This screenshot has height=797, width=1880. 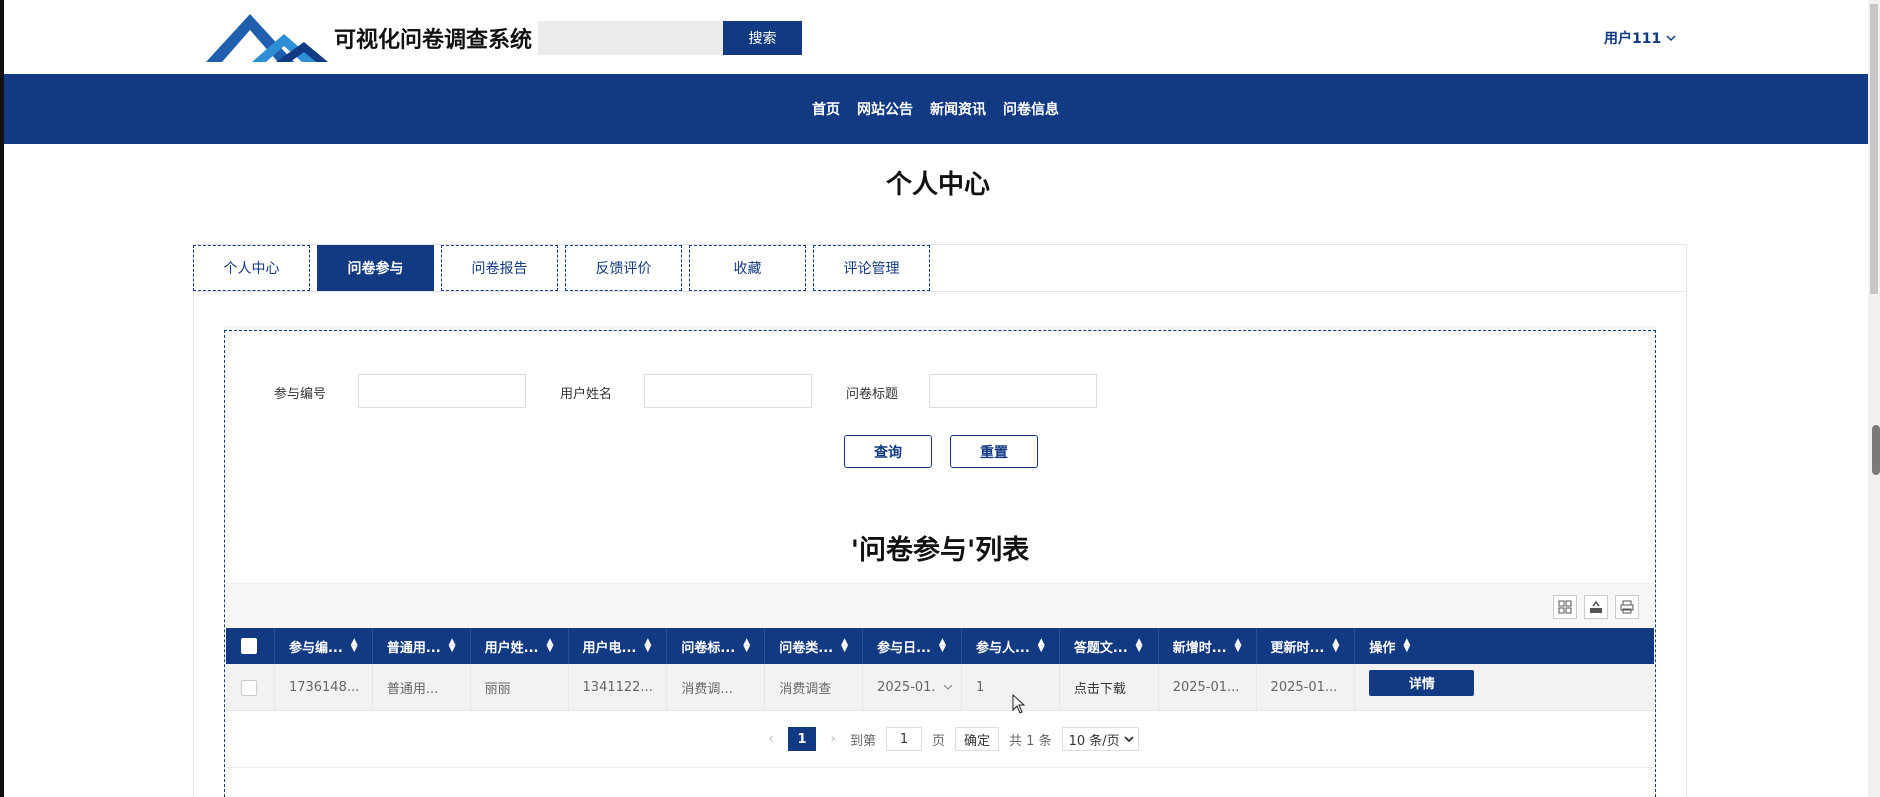 What do you see at coordinates (814, 687) in the screenshot?
I see `table-cell: 消费调查` at bounding box center [814, 687].